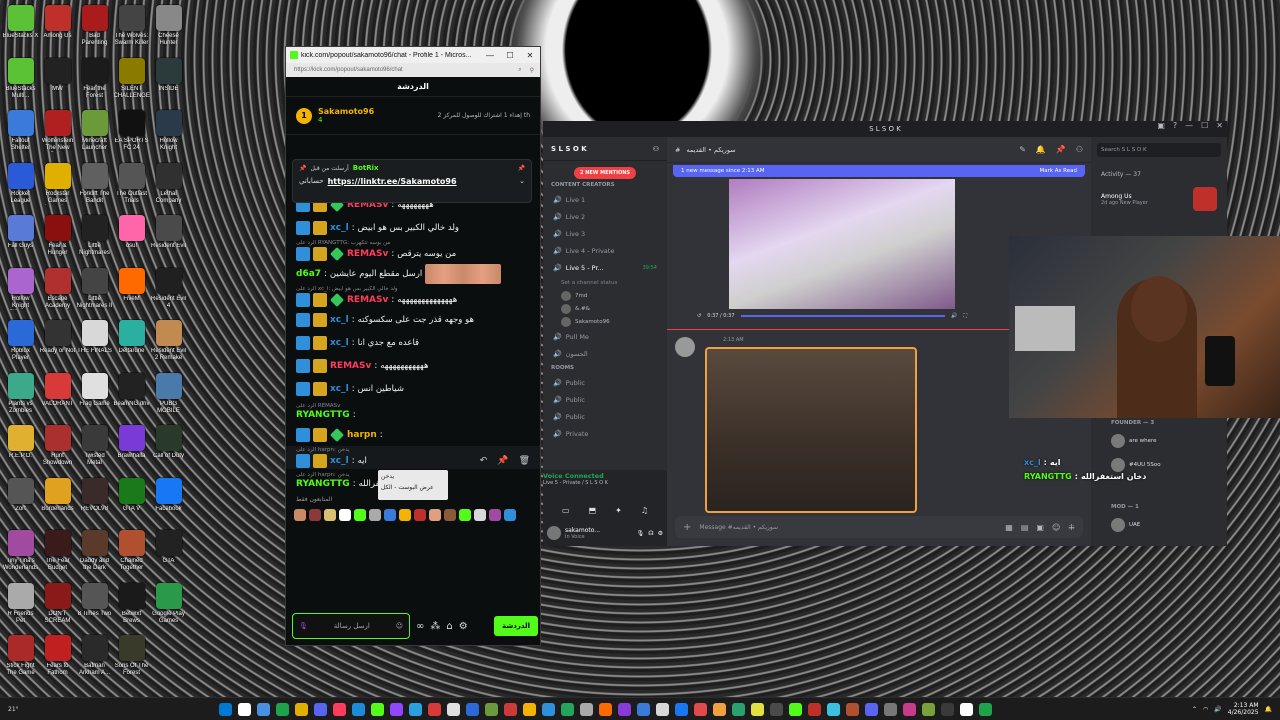 Image resolution: width=1280 pixels, height=720 pixels. I want to click on chevron-up-icon: ⌃, so click(1194, 709).